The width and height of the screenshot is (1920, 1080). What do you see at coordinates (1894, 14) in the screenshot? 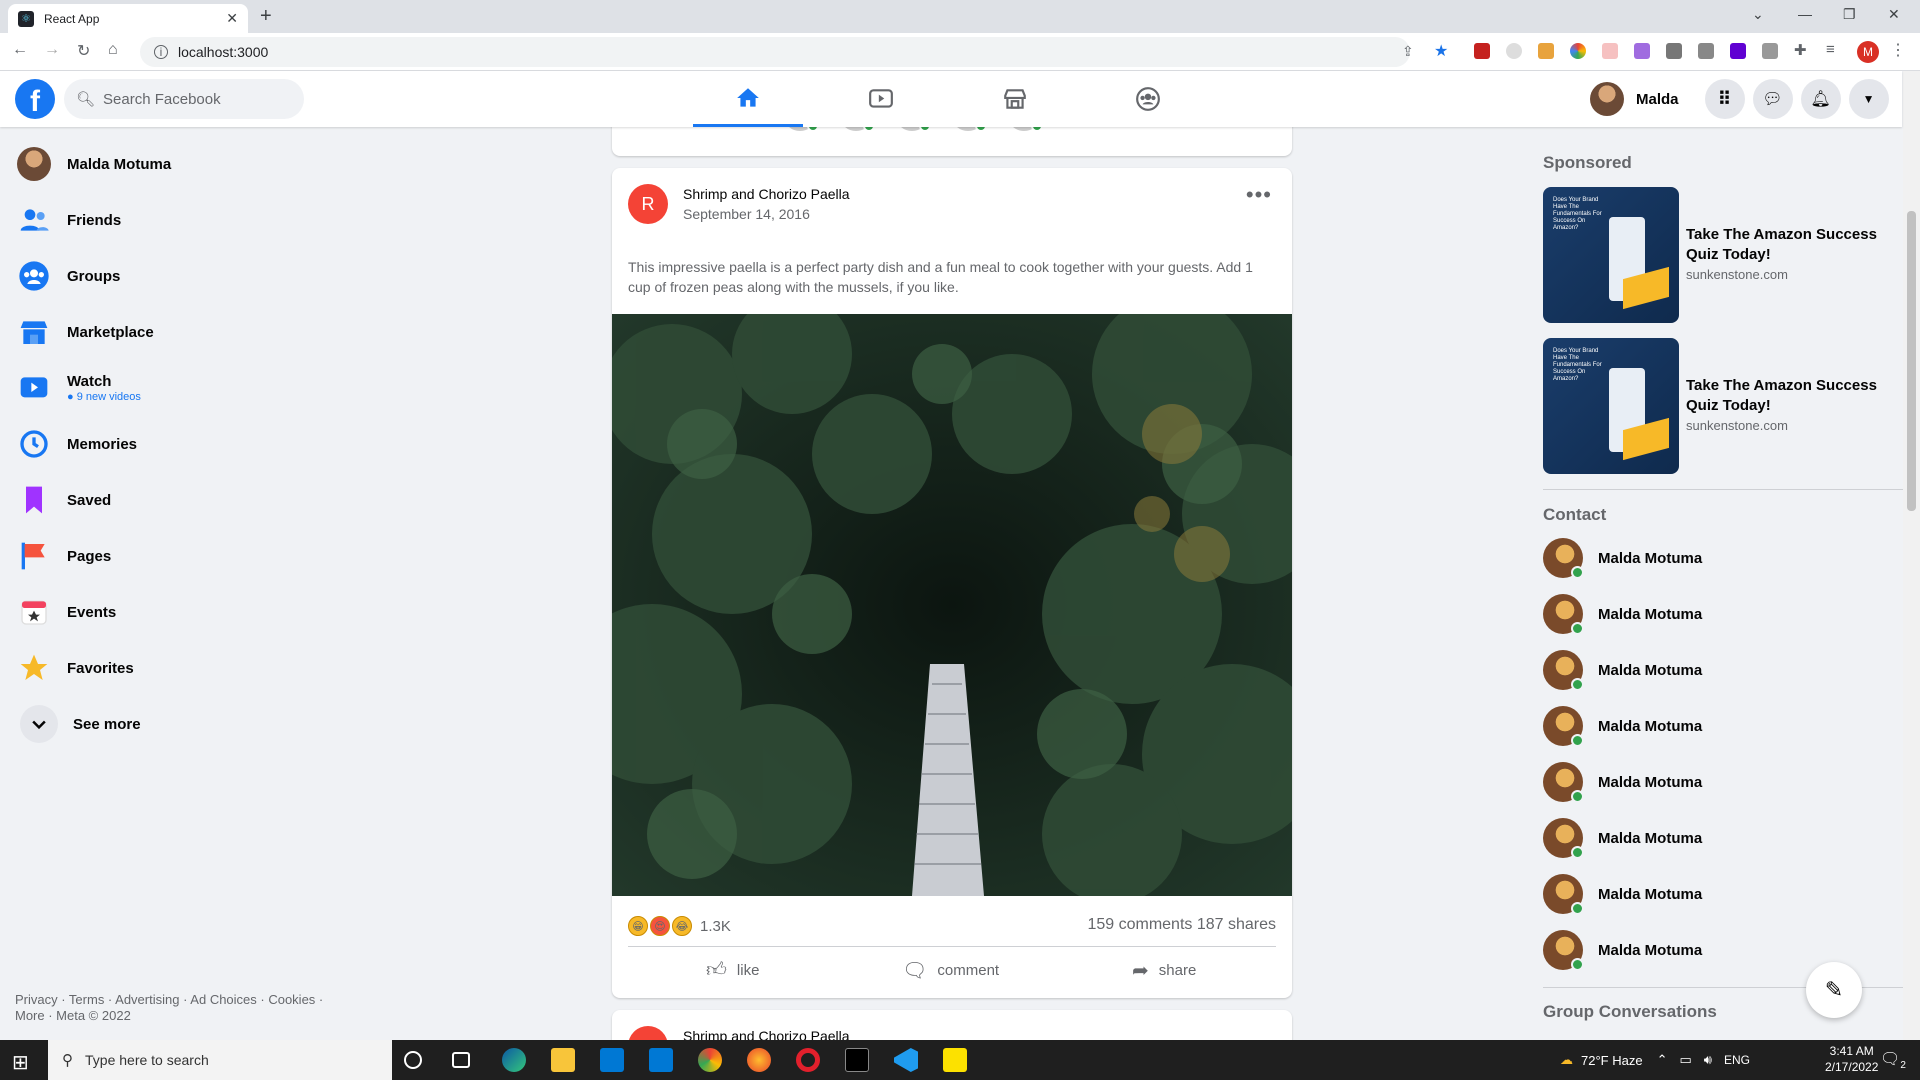
I see `close-window-button: ✕` at bounding box center [1894, 14].